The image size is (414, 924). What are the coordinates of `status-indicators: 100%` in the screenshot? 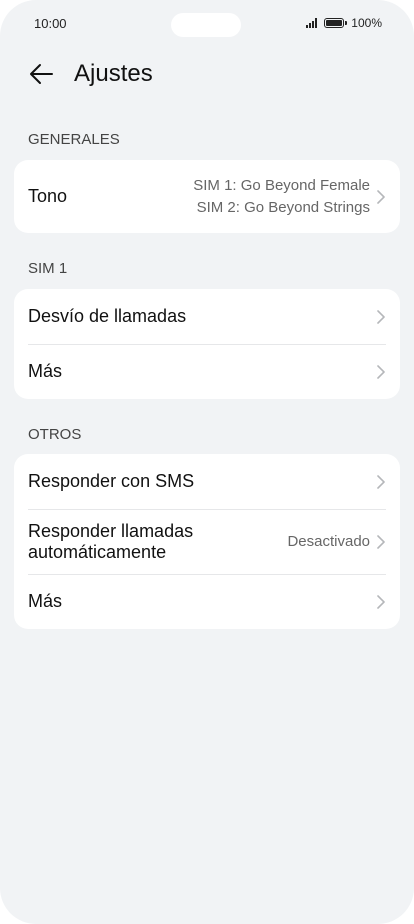 It's located at (344, 23).